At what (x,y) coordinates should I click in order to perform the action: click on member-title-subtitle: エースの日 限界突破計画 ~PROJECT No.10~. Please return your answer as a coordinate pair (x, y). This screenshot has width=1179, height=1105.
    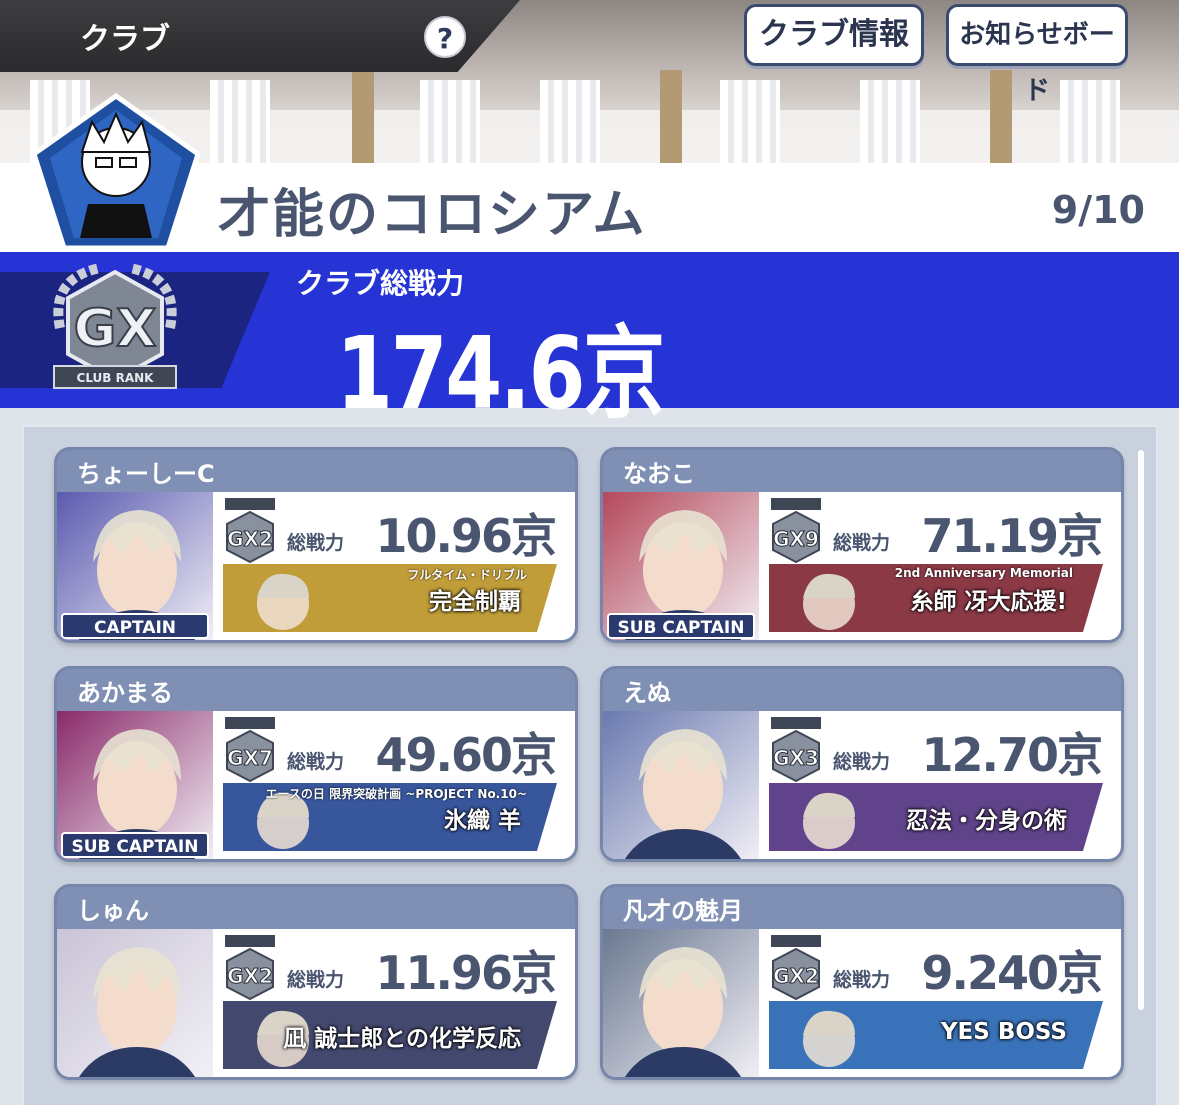
    Looking at the image, I should click on (396, 794).